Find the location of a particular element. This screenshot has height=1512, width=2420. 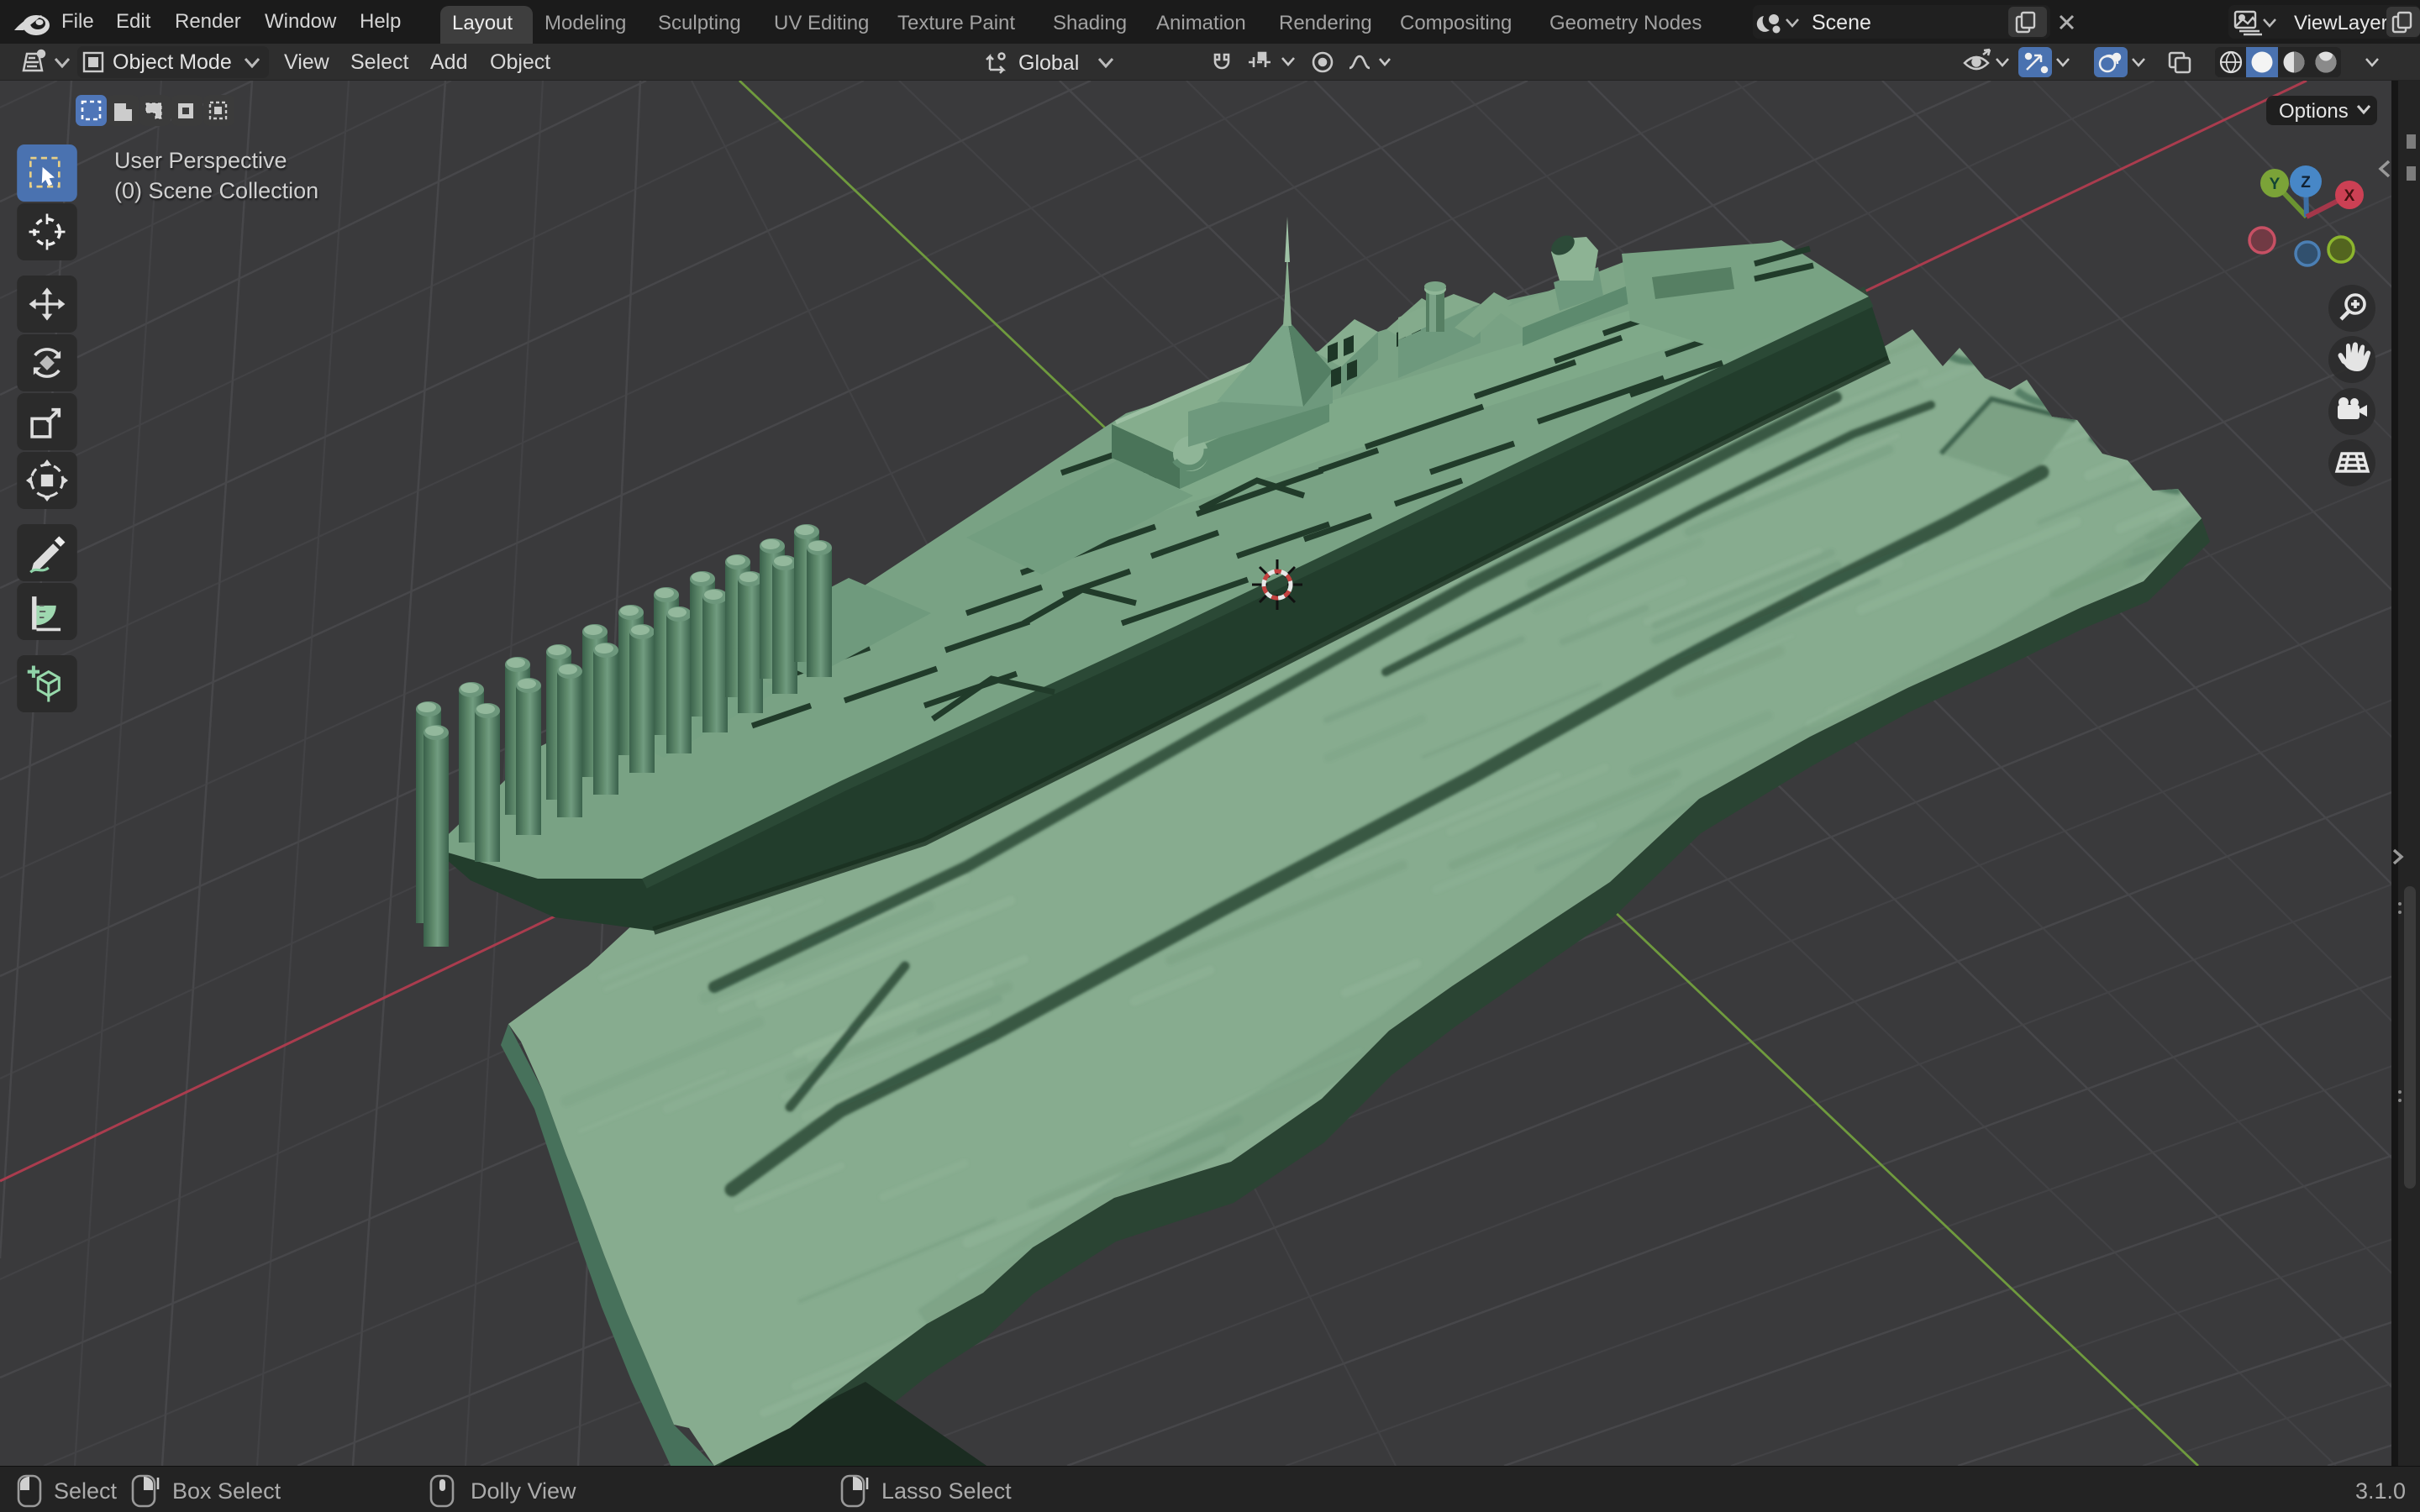

svg-text: Z is located at coordinates (2306, 183).